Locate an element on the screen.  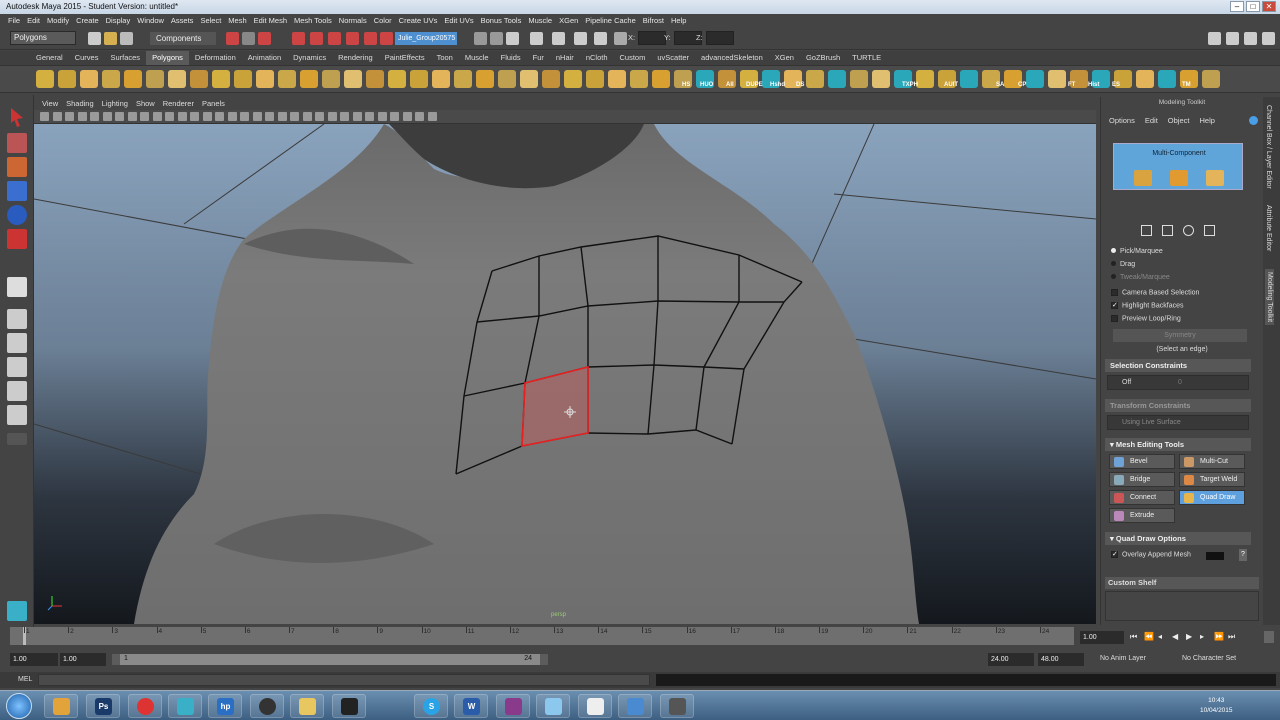
select-by-hierarchy-icon is located at coordinates (232, 38).